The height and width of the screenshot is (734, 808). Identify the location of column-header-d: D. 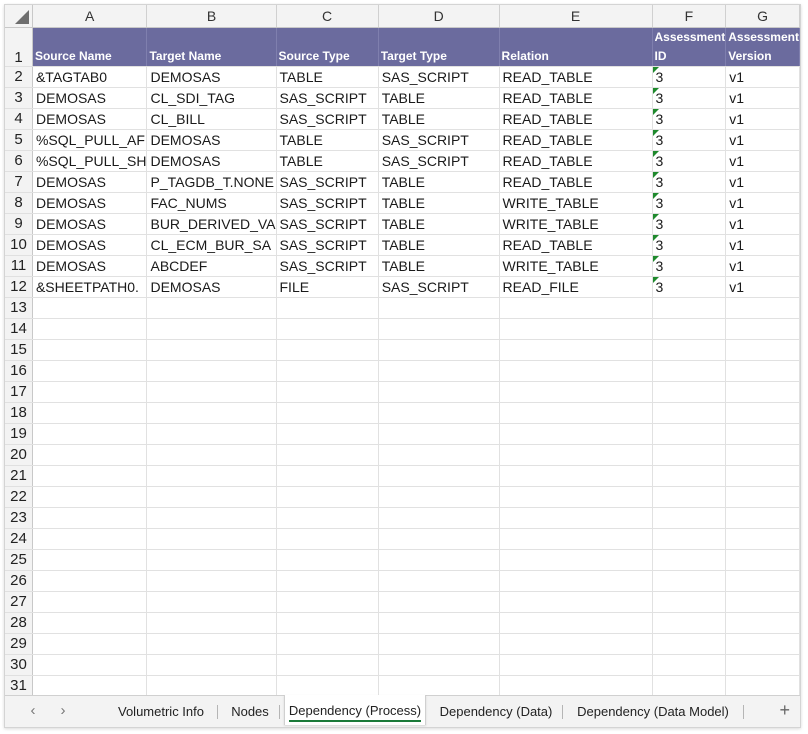
(439, 16).